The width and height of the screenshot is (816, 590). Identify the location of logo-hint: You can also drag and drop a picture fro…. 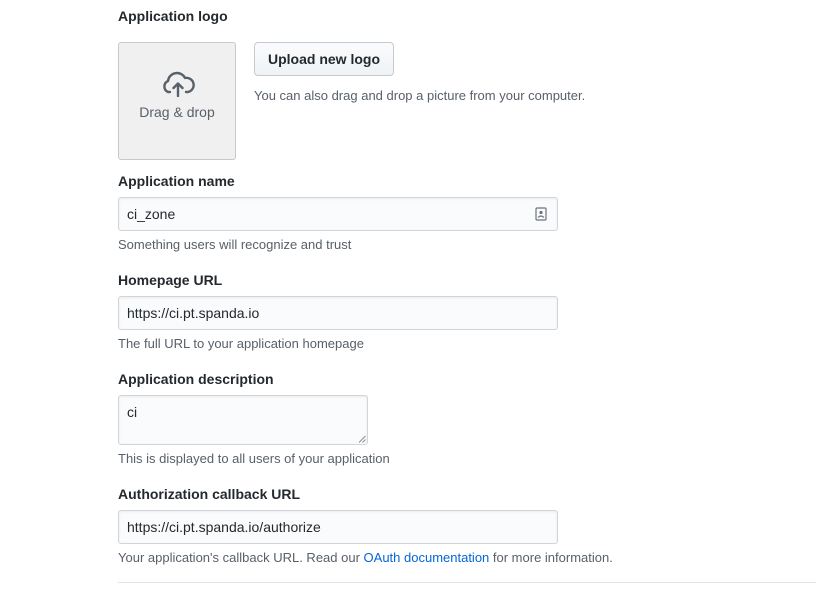
(420, 95).